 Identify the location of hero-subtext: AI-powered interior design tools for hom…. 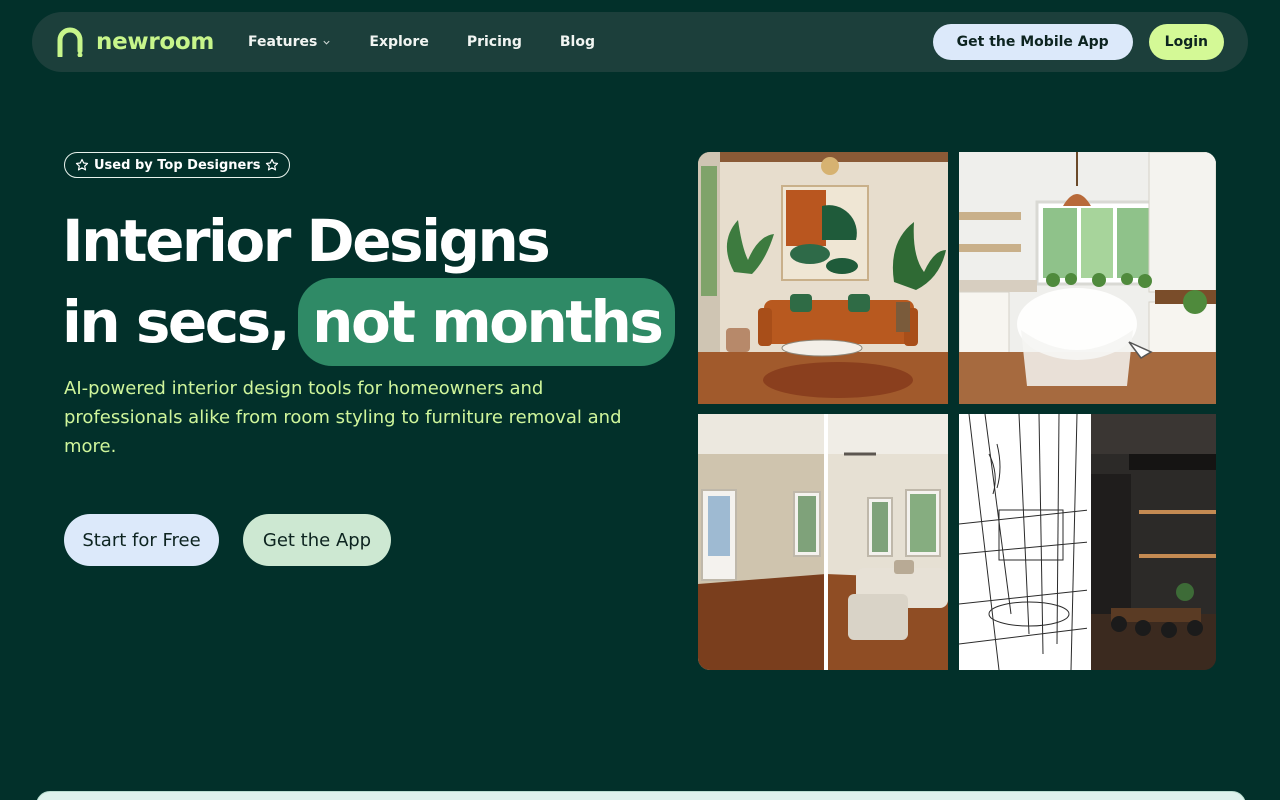
(343, 417).